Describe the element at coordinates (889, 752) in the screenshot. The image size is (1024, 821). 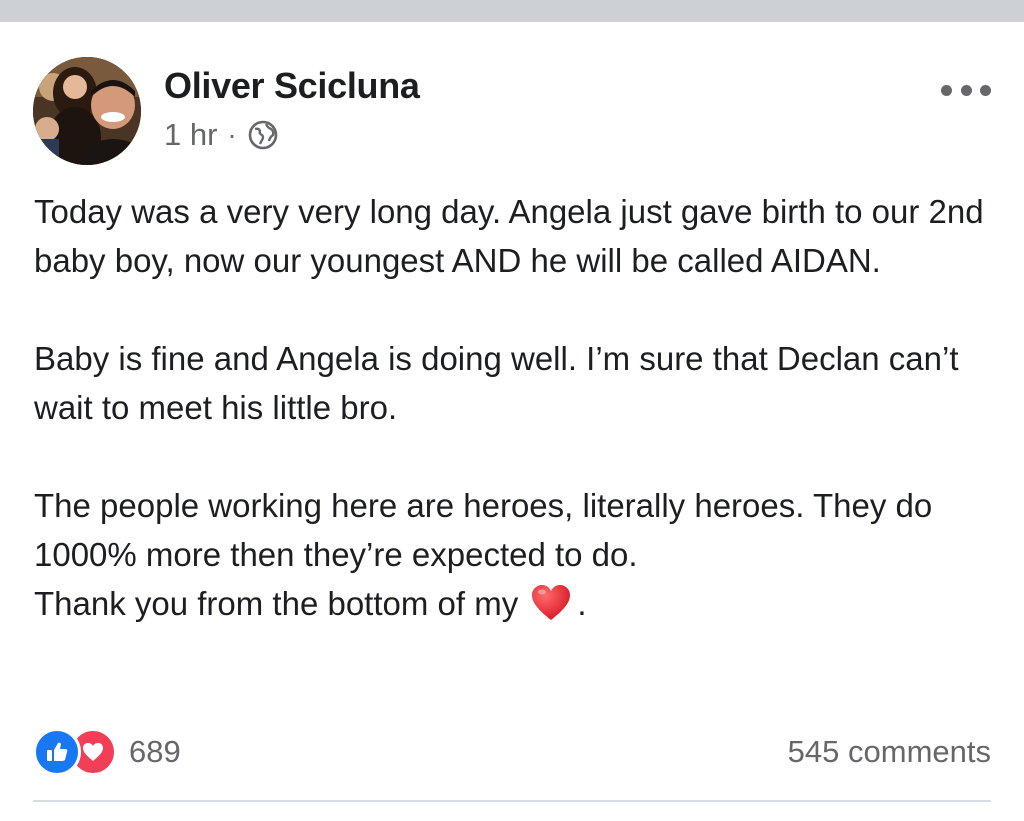
I see `comments-count-link: 545 comments` at that location.